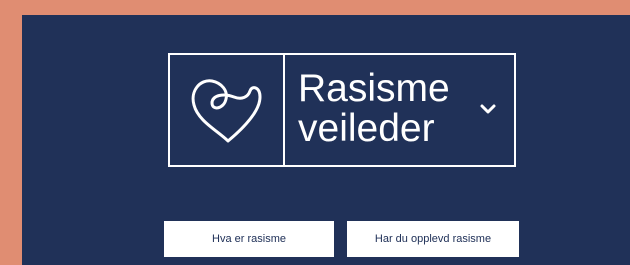  I want to click on logo-line-1: Rasisme, so click(374, 88).